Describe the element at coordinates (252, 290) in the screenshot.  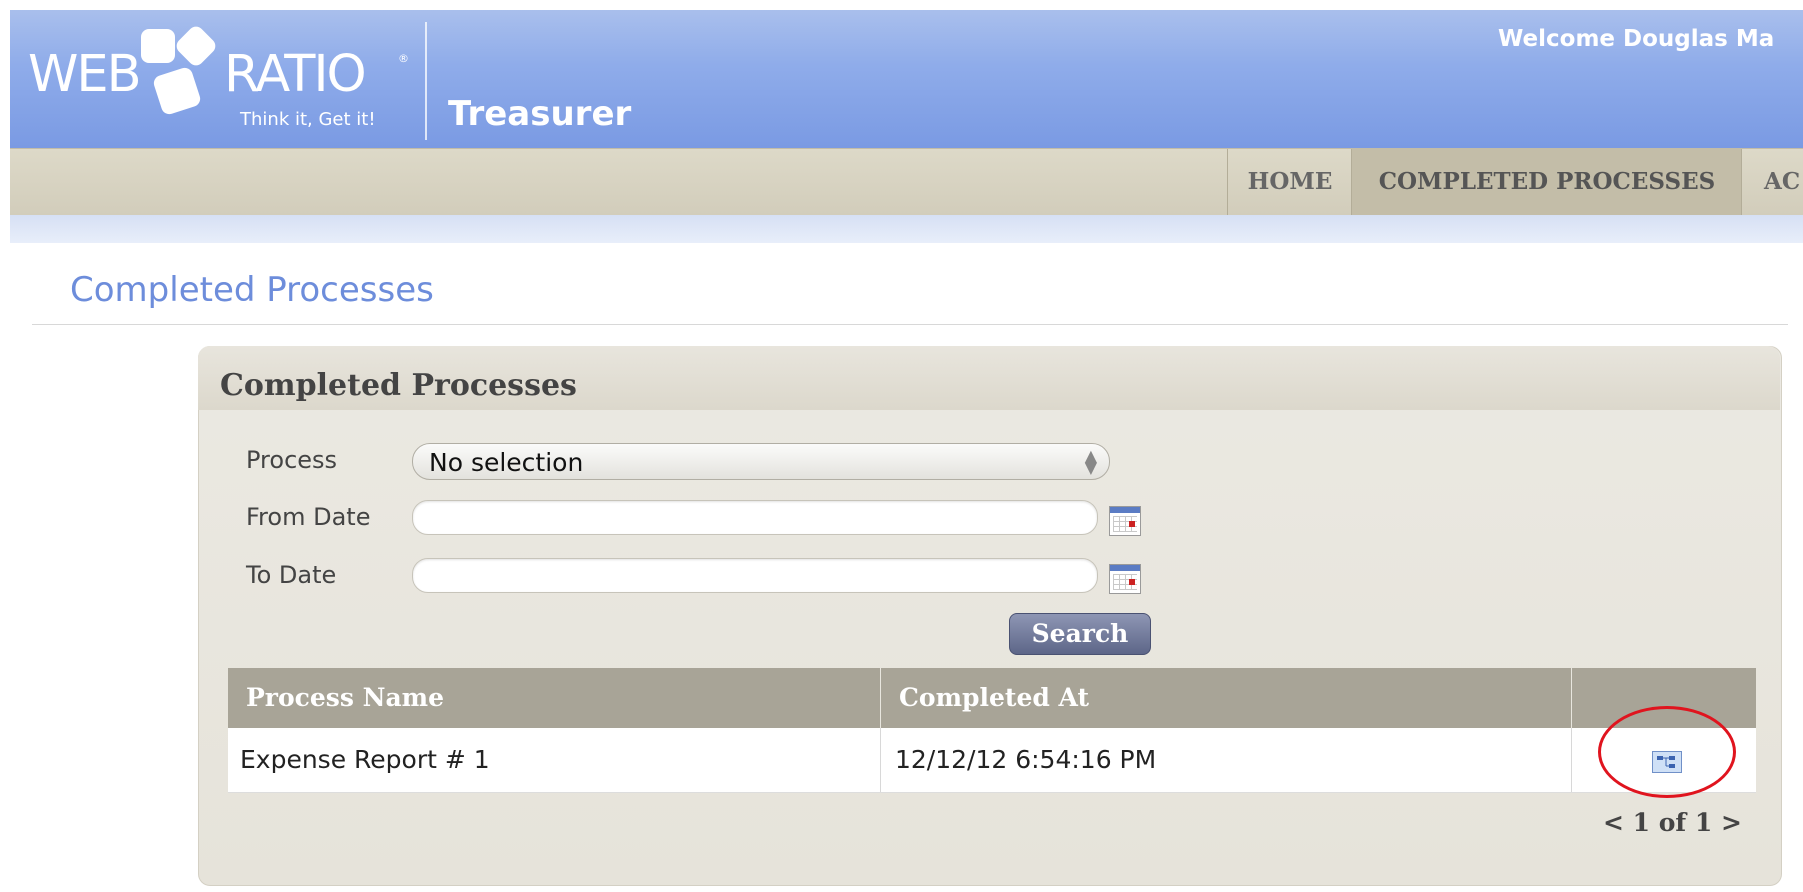
I see `page-title: Completed Processes` at that location.